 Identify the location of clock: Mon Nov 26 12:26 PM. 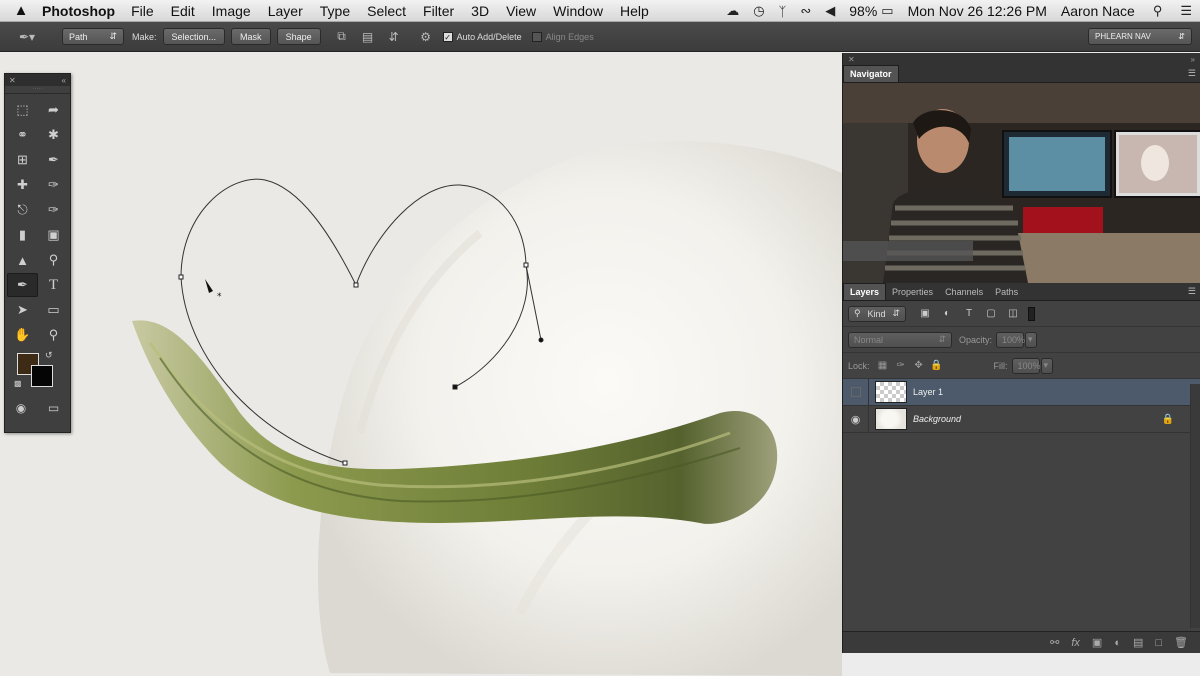
(977, 11).